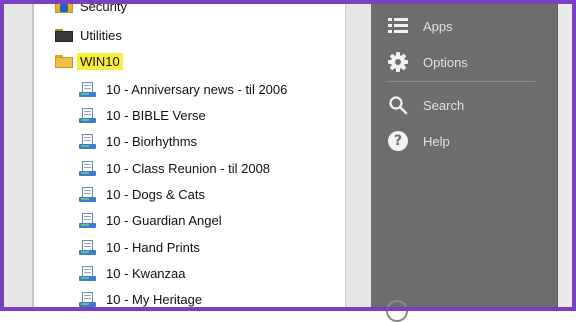 This screenshot has height=322, width=576. I want to click on menu-item-label: Apps, so click(438, 26).